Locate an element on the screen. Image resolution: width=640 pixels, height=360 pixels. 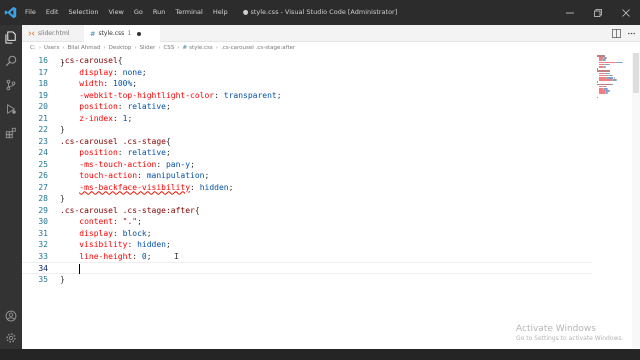
menu-terminal: Terminal is located at coordinates (188, 12).